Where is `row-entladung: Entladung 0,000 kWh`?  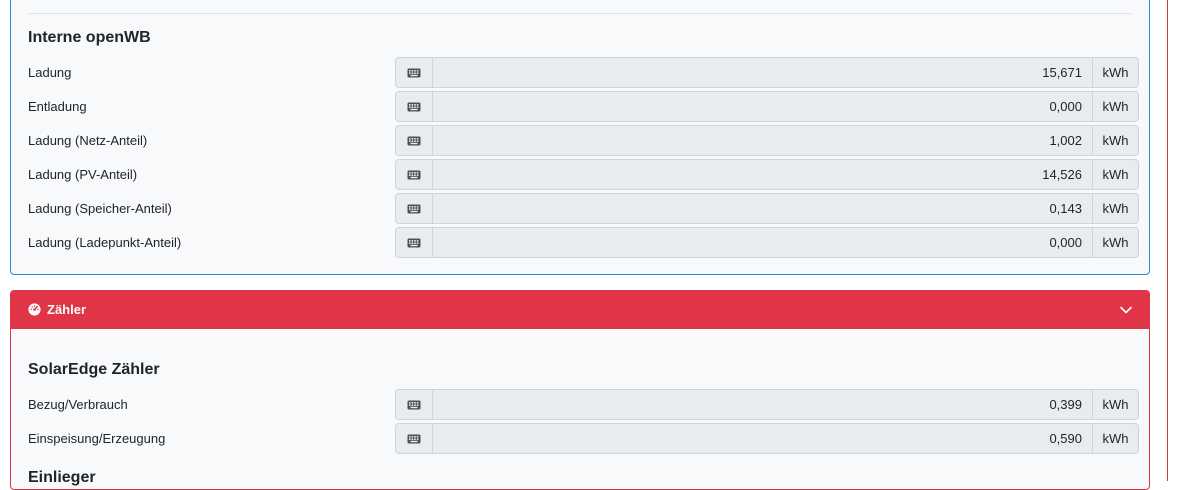 row-entladung: Entladung 0,000 kWh is located at coordinates (580, 107).